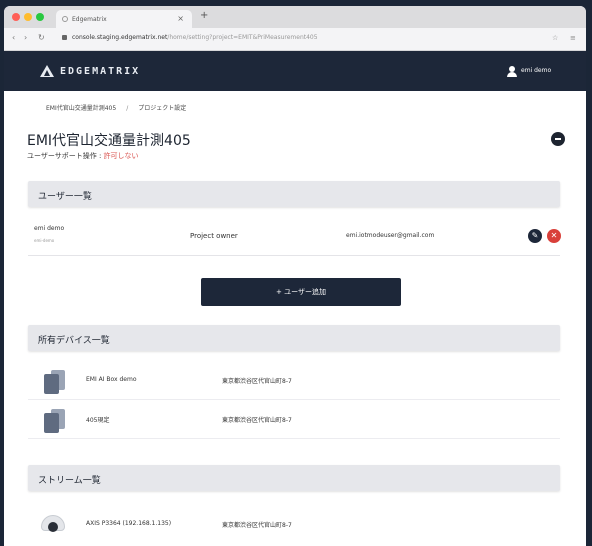 The height and width of the screenshot is (546, 592). What do you see at coordinates (214, 236) in the screenshot?
I see `user-role: Project owner` at bounding box center [214, 236].